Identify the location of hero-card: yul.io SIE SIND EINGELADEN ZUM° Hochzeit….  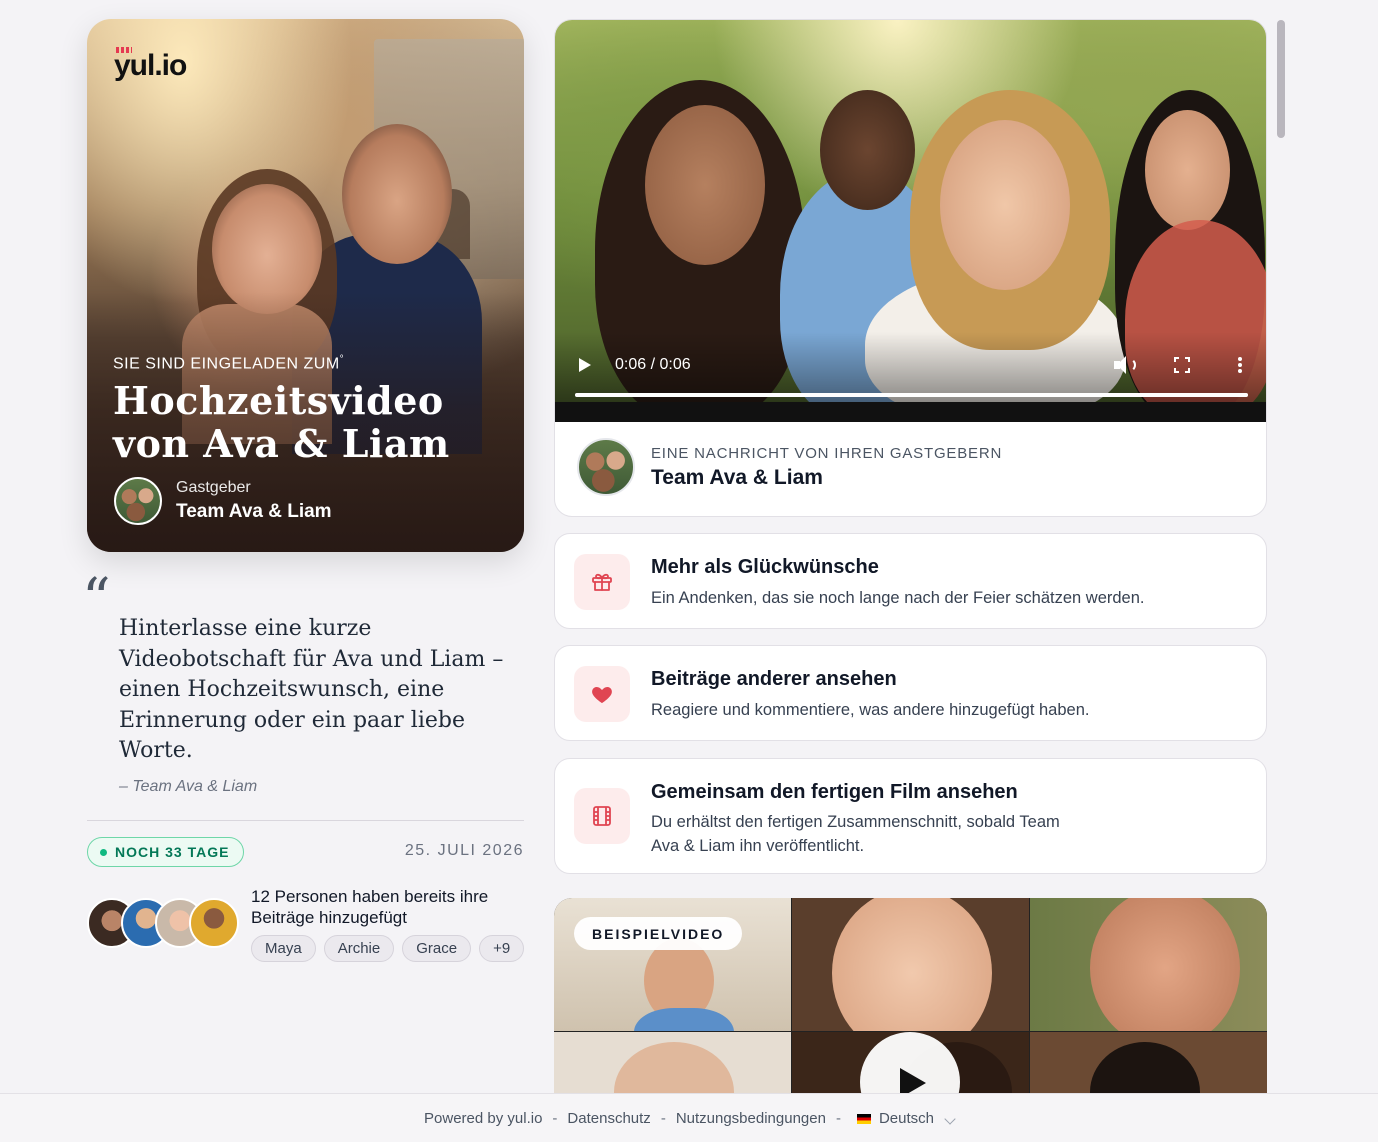
(305, 285).